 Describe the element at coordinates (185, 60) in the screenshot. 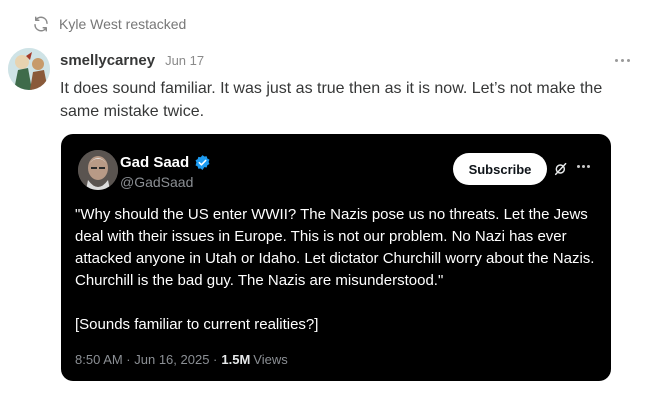

I see `post-date: Jun 17` at that location.